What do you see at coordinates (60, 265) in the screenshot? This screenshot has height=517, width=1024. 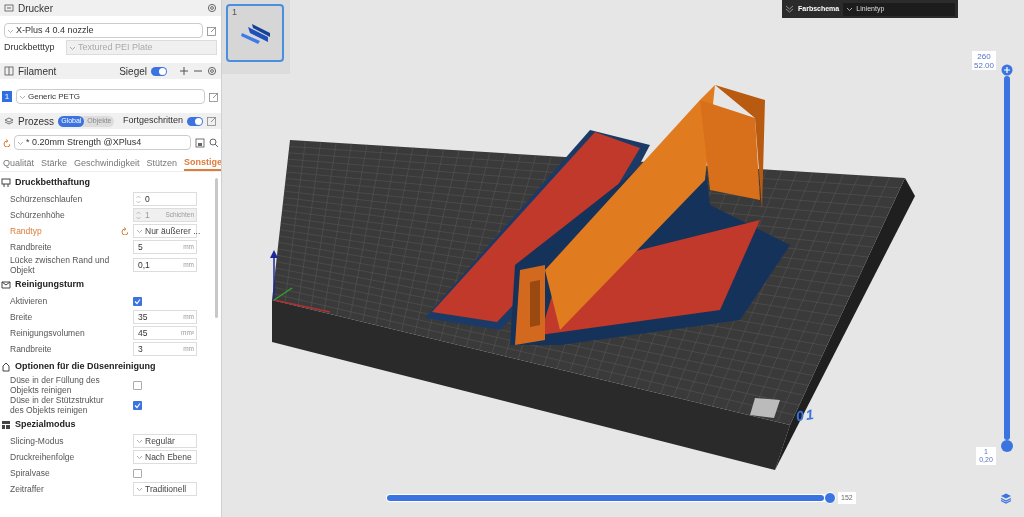 I see `setting-label: Lücke zwischen Rand und Objekt` at bounding box center [60, 265].